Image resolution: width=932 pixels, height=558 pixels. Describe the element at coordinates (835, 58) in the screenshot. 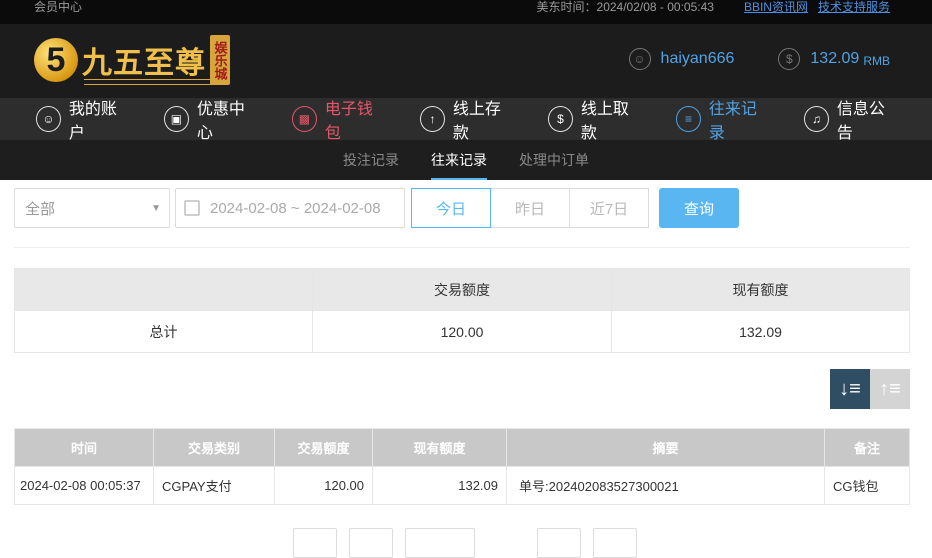

I see `balance-amount: 132.09` at that location.